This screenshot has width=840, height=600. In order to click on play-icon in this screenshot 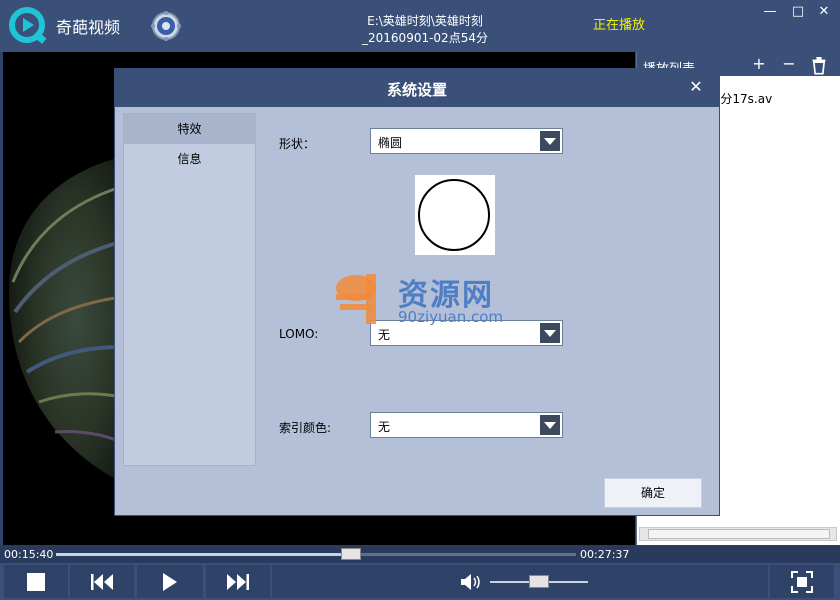, I will do `click(170, 581)`.